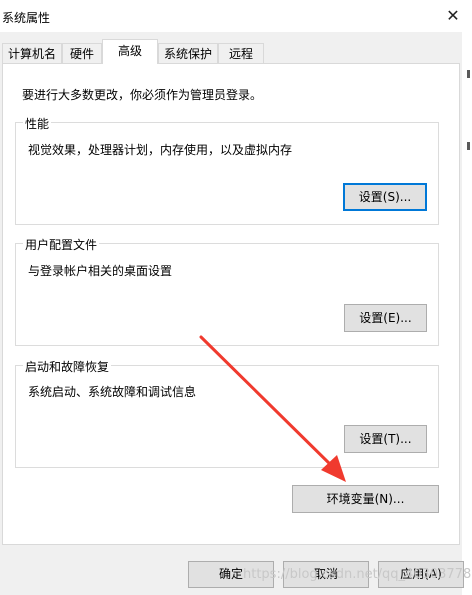 The image size is (472, 595). I want to click on arrow-shaft, so click(268, 403).